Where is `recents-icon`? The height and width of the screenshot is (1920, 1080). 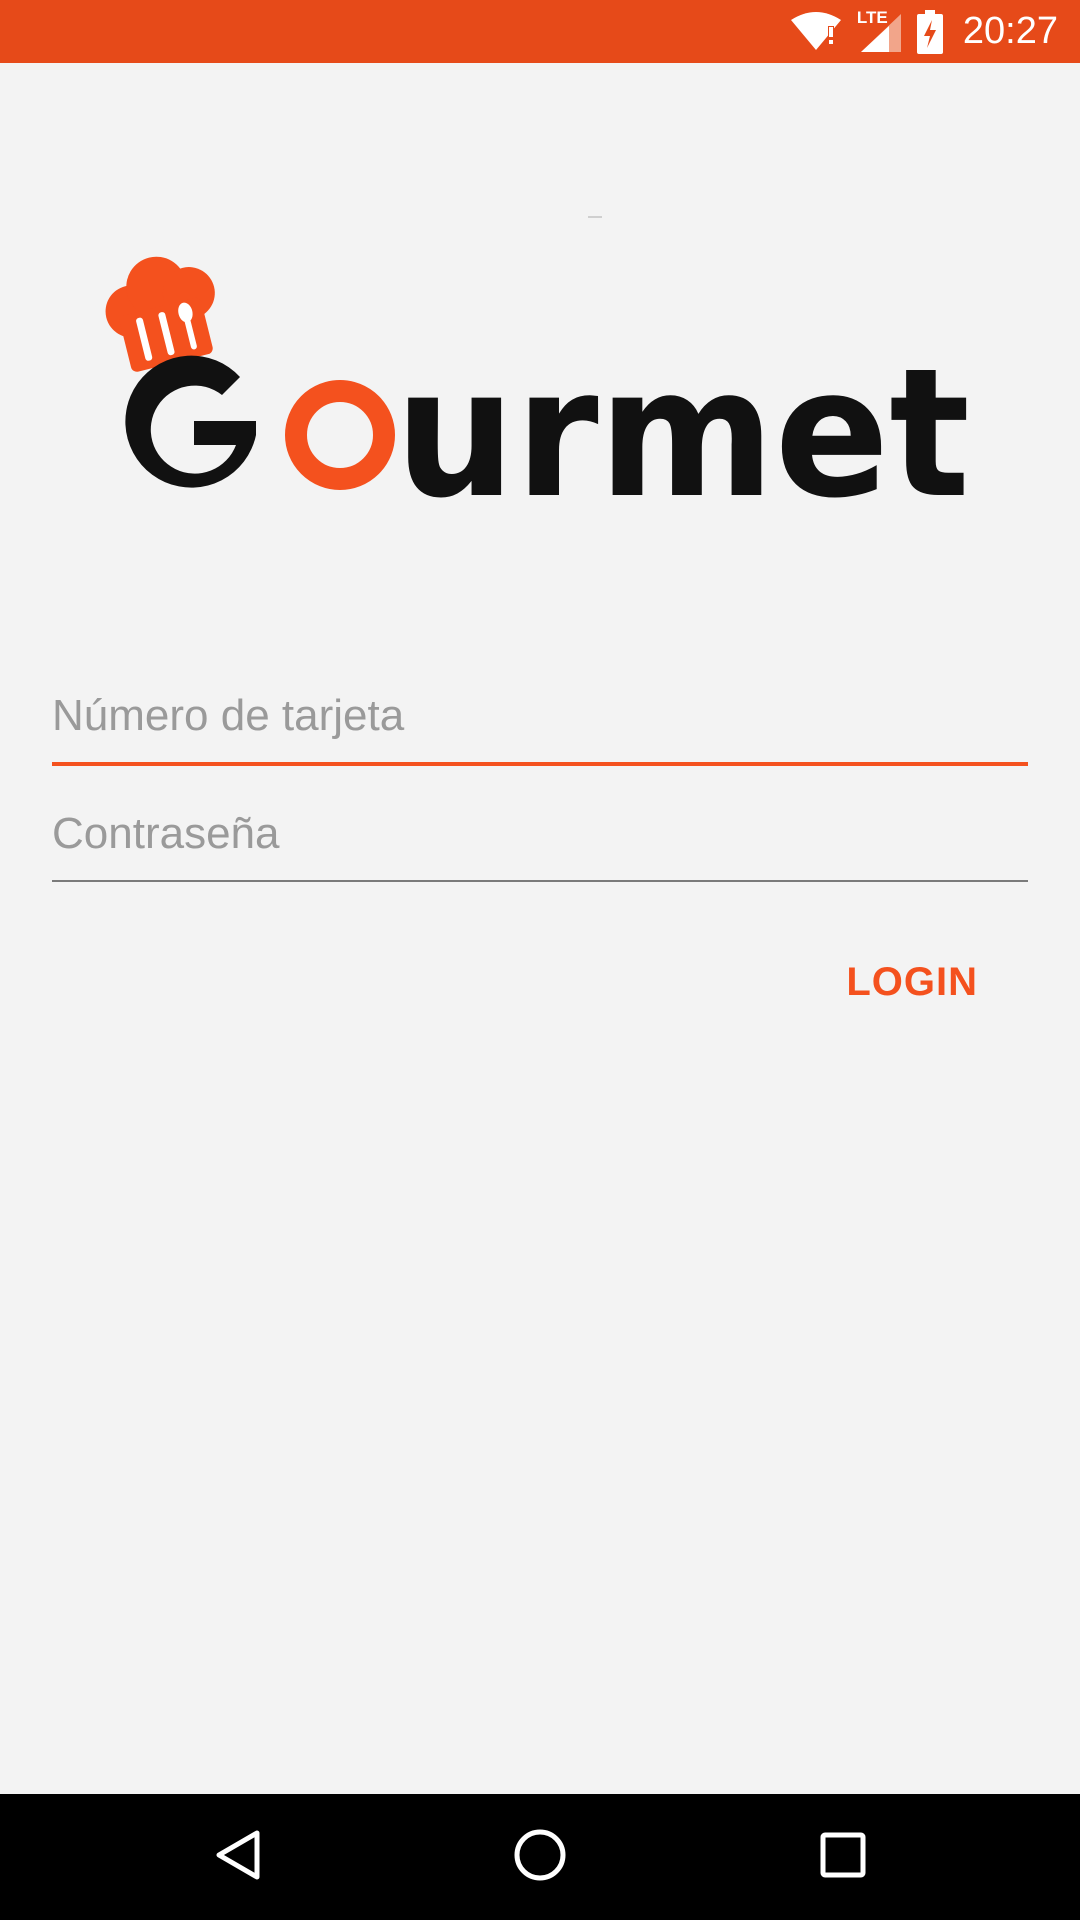
recents-icon is located at coordinates (843, 1857).